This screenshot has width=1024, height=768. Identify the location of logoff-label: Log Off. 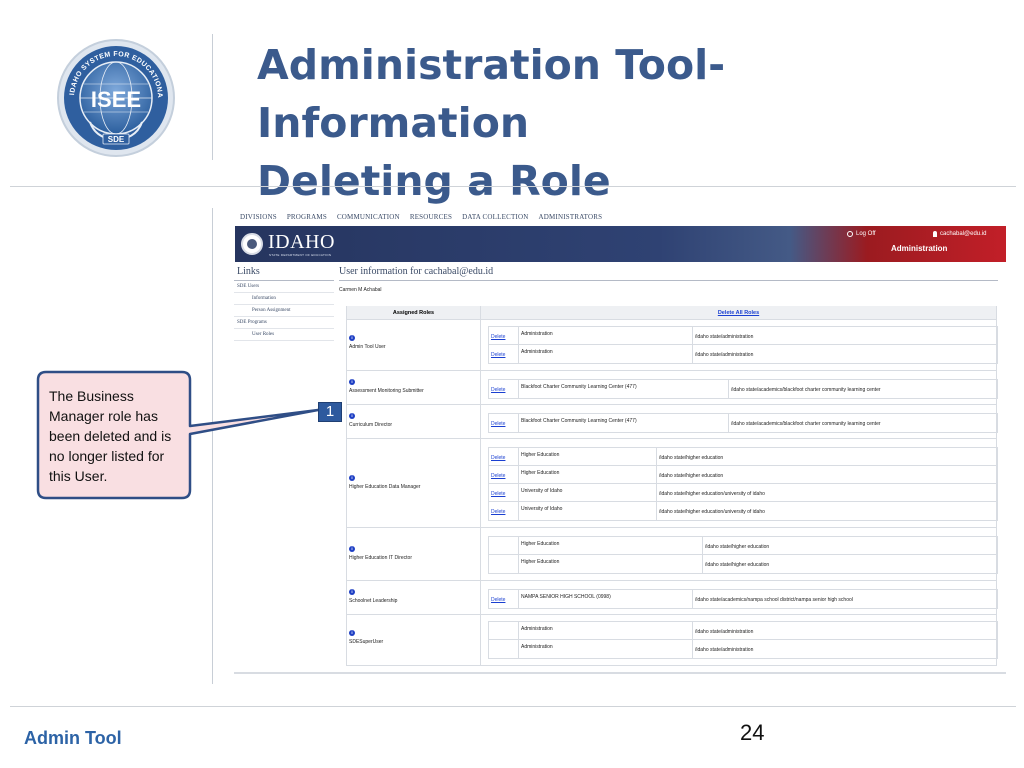
(866, 234).